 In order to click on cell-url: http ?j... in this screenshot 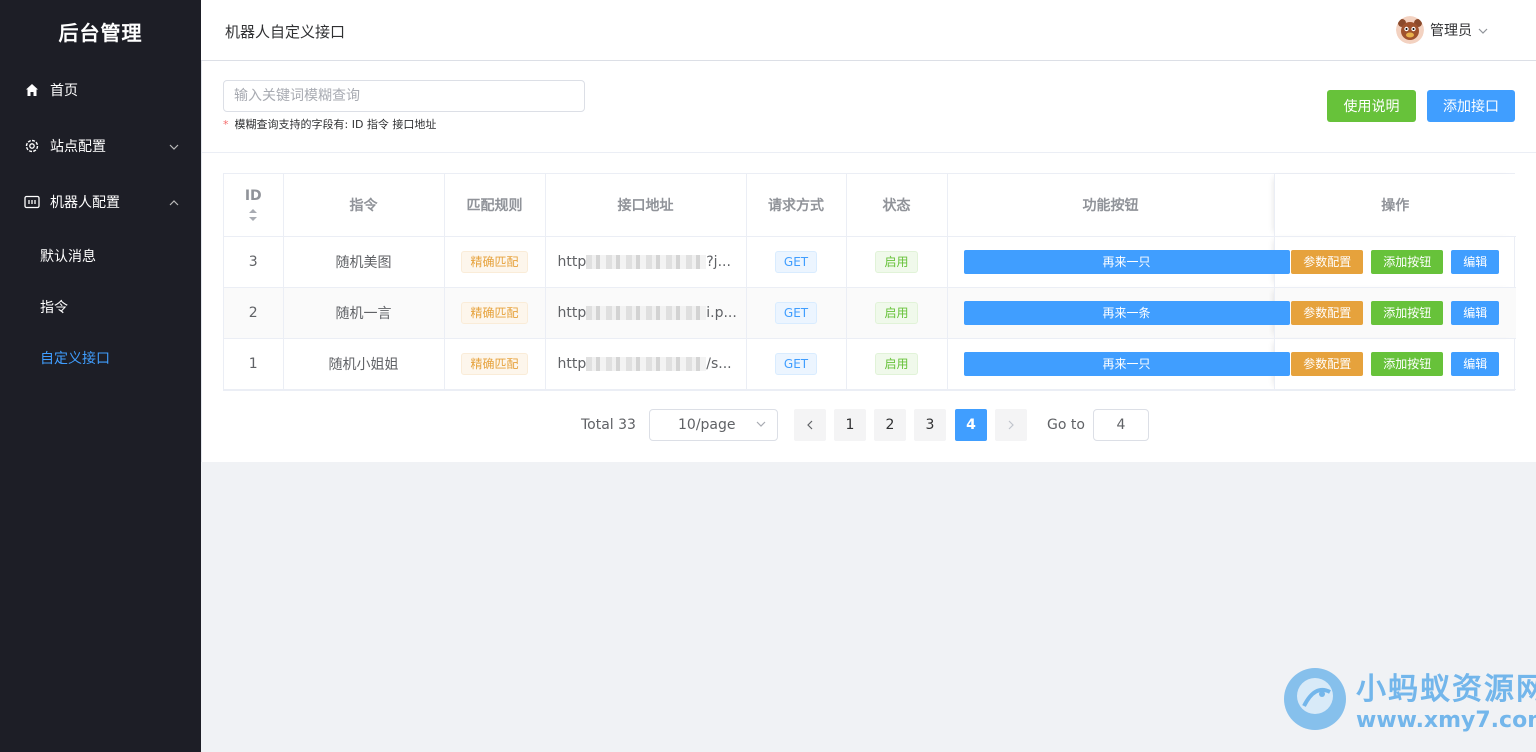, I will do `click(646, 262)`.